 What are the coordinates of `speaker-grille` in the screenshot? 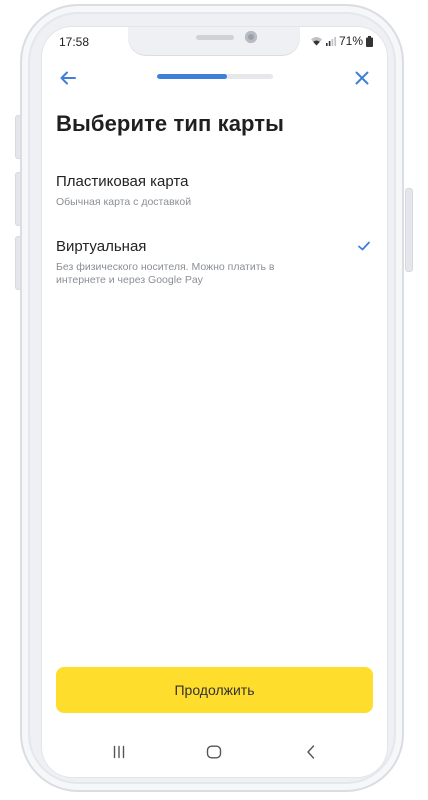 It's located at (215, 37).